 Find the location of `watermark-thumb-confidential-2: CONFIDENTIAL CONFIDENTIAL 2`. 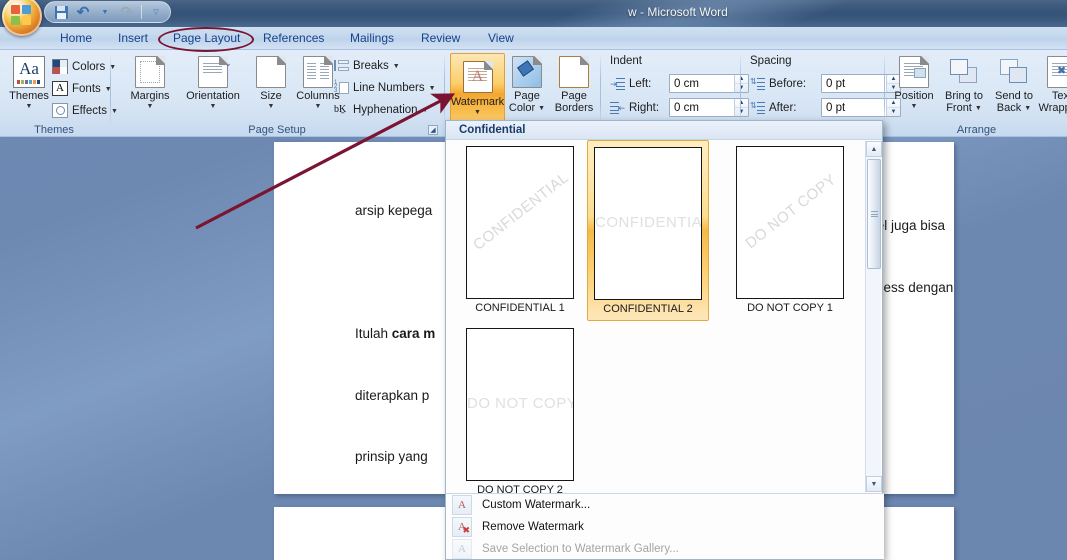

watermark-thumb-confidential-2: CONFIDENTIAL CONFIDENTIAL 2 is located at coordinates (648, 230).